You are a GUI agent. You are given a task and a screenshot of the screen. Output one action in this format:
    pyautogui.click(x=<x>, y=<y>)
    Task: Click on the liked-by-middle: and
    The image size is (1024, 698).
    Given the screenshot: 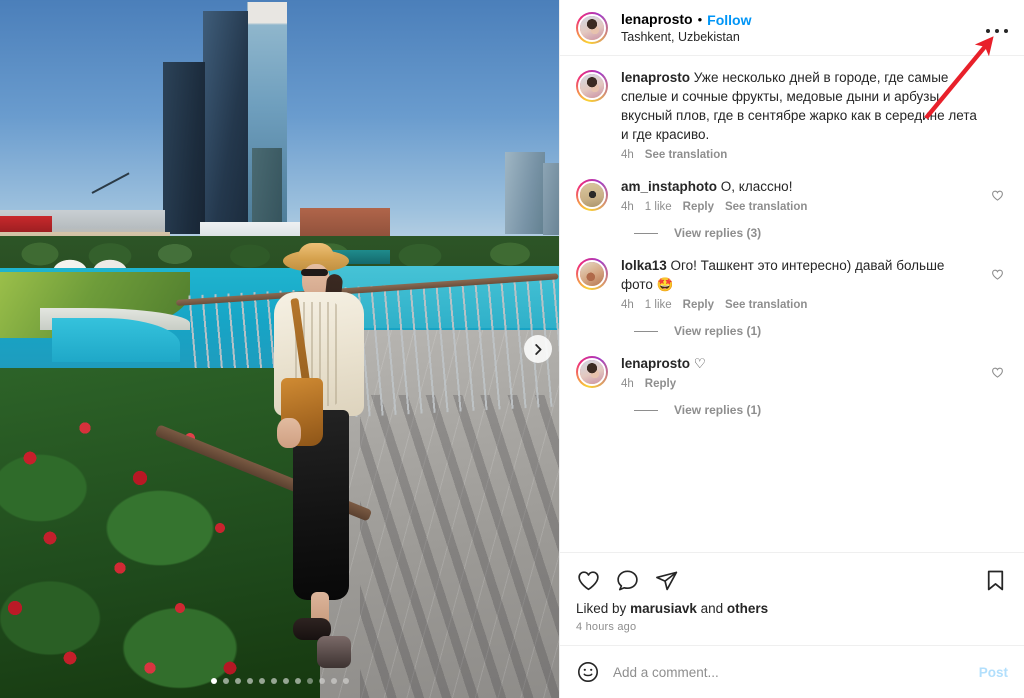 What is the action you would take?
    pyautogui.click(x=712, y=608)
    